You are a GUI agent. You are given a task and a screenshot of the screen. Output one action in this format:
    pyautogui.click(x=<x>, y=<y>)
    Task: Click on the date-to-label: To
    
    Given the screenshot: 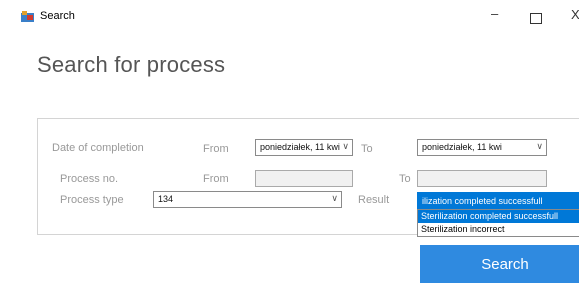 What is the action you would take?
    pyautogui.click(x=367, y=149)
    